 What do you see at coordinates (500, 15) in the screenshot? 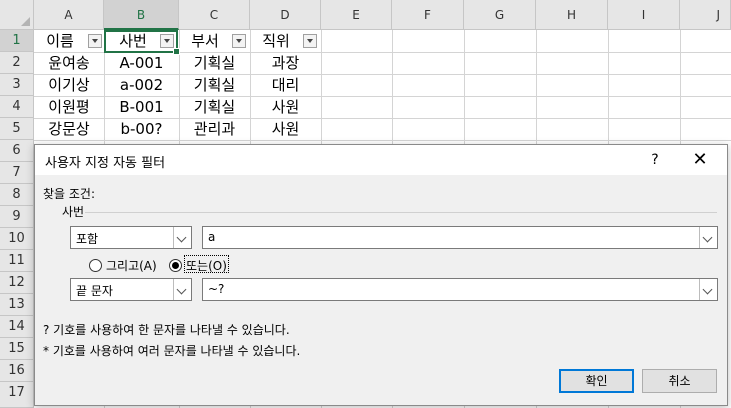
I see `column-header-g: G` at bounding box center [500, 15].